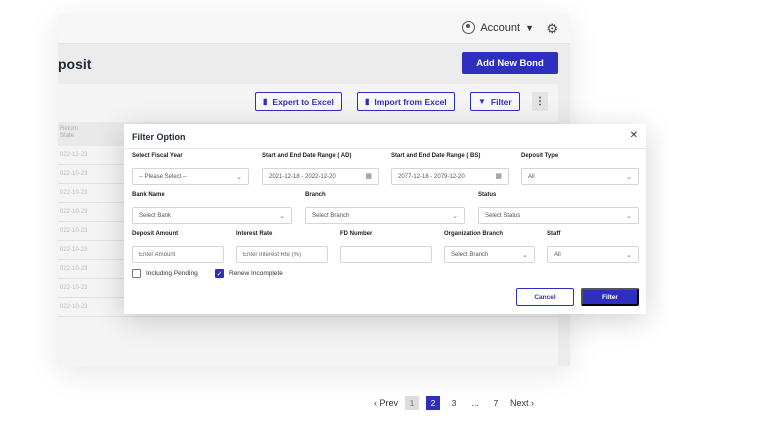  What do you see at coordinates (489, 254) in the screenshot?
I see `org-branch-select: Select Branch ⌄` at bounding box center [489, 254].